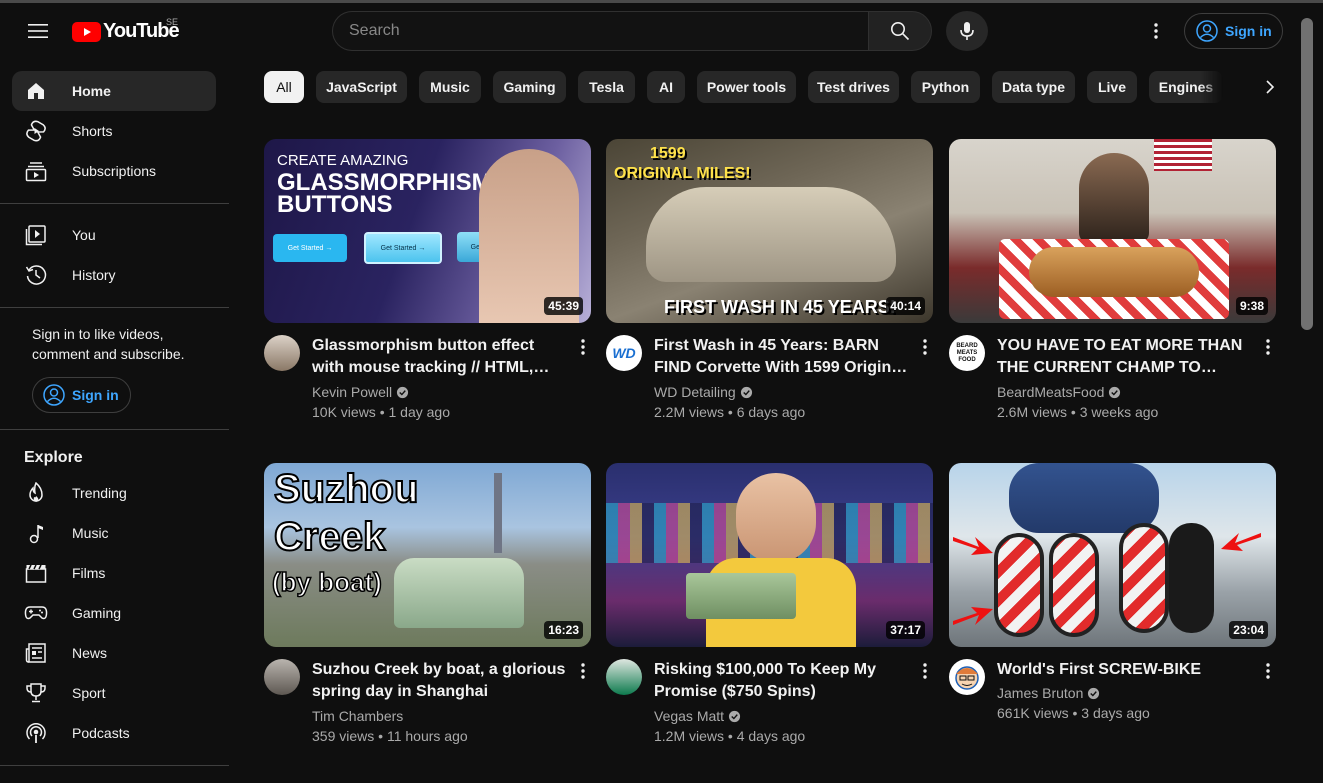  Describe the element at coordinates (36, 131) in the screenshot. I see `shorts-icon` at that location.